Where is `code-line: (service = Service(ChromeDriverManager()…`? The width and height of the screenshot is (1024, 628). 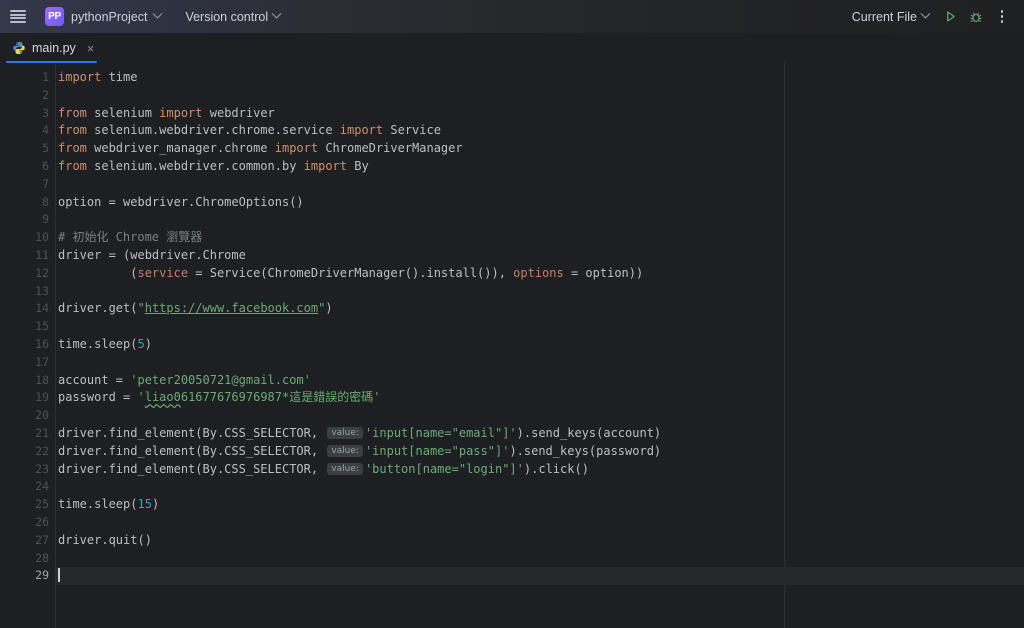 code-line: (service = Service(ChromeDriverManager()… is located at coordinates (540, 274).